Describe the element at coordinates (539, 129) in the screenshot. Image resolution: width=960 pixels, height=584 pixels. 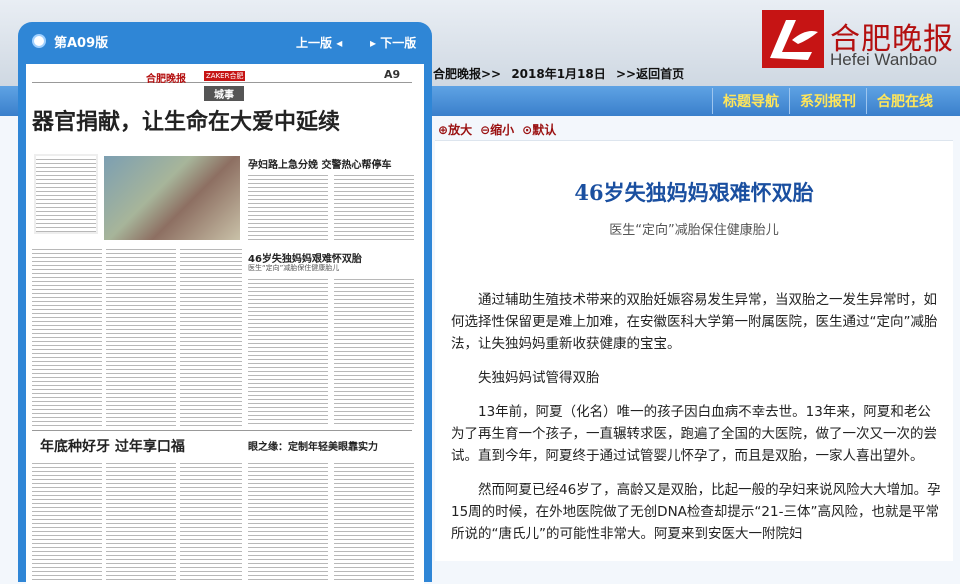
I see `default-size-button: ⊙默认` at that location.